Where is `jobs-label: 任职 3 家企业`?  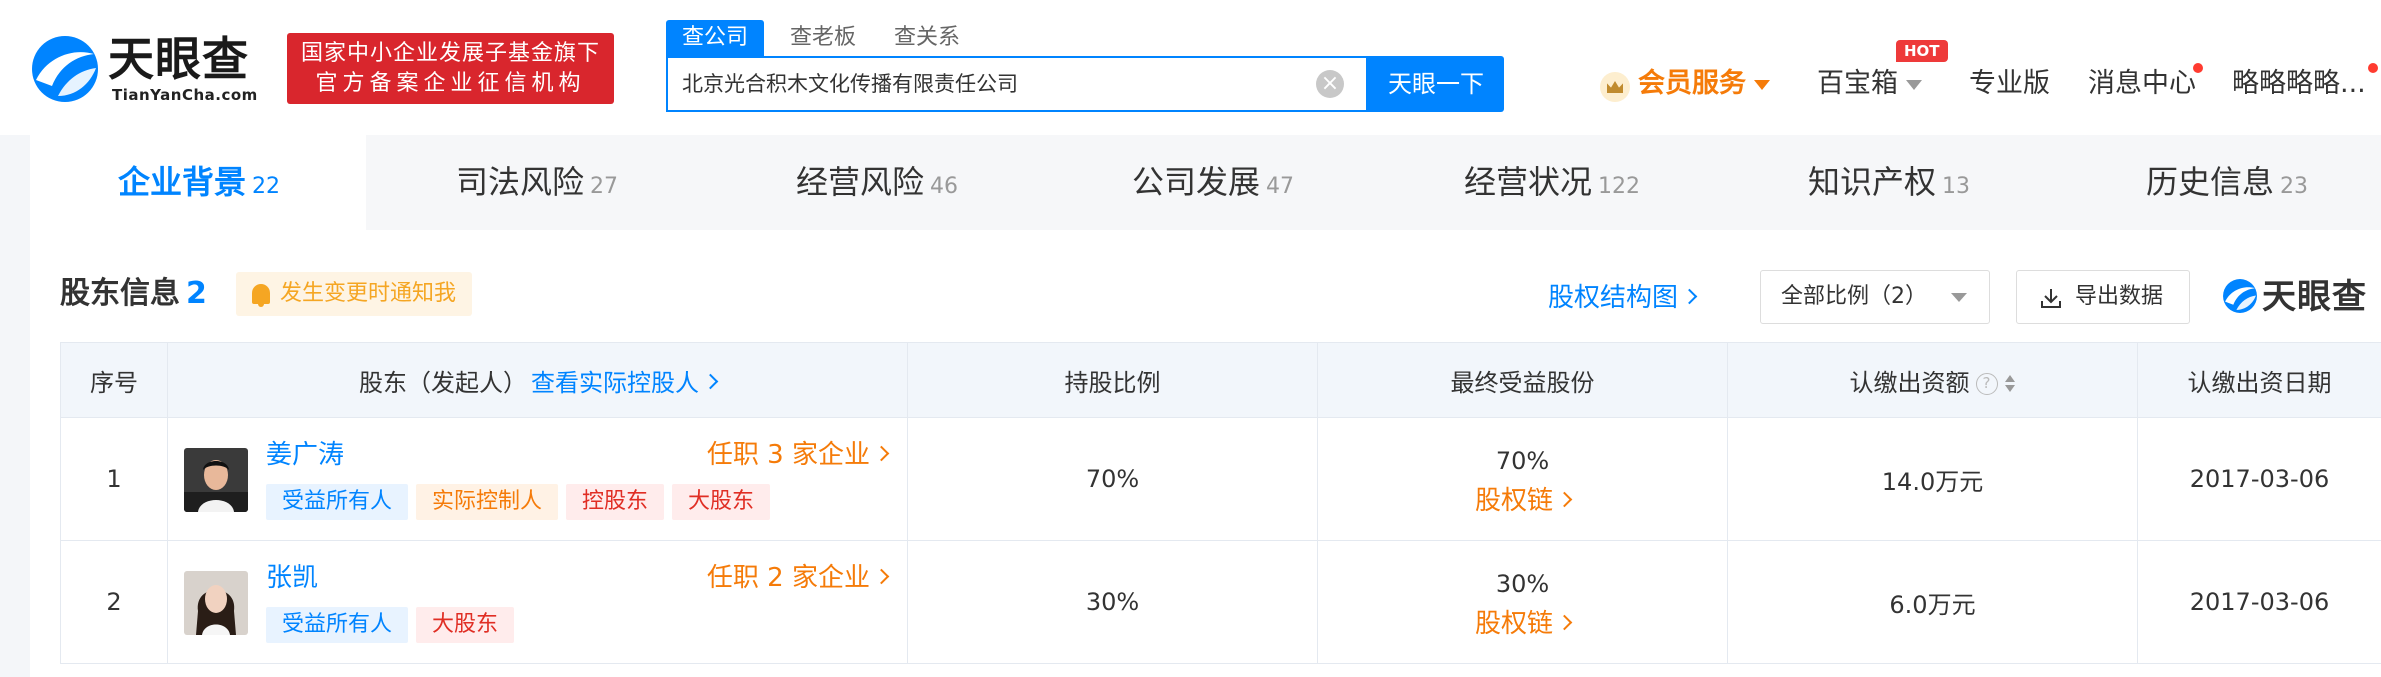 jobs-label: 任职 3 家企业 is located at coordinates (788, 455).